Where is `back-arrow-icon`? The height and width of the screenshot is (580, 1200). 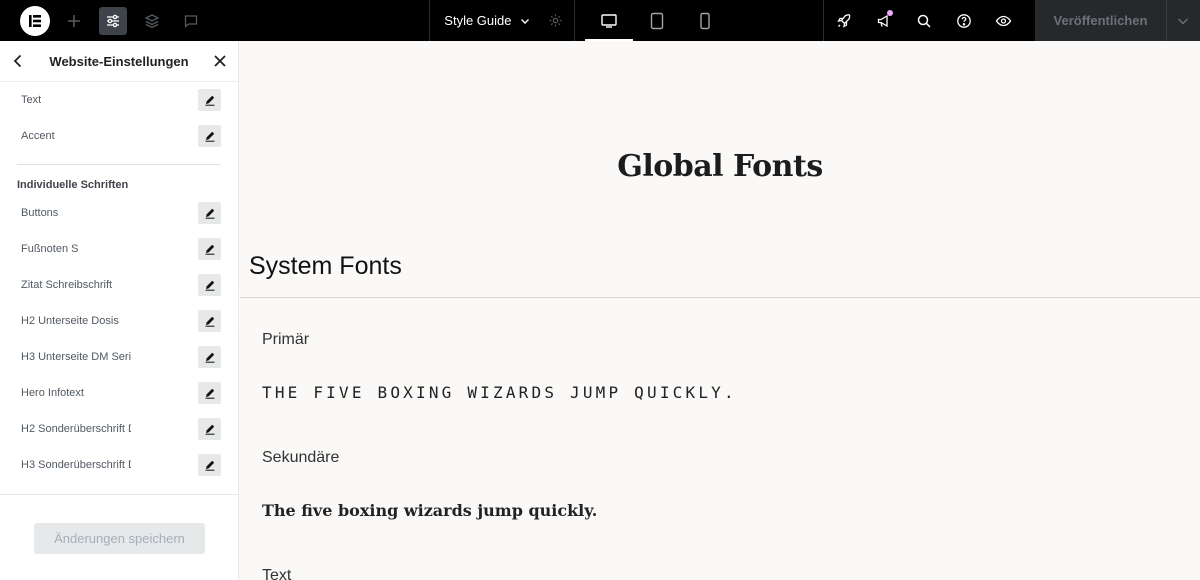
back-arrow-icon is located at coordinates (18, 61).